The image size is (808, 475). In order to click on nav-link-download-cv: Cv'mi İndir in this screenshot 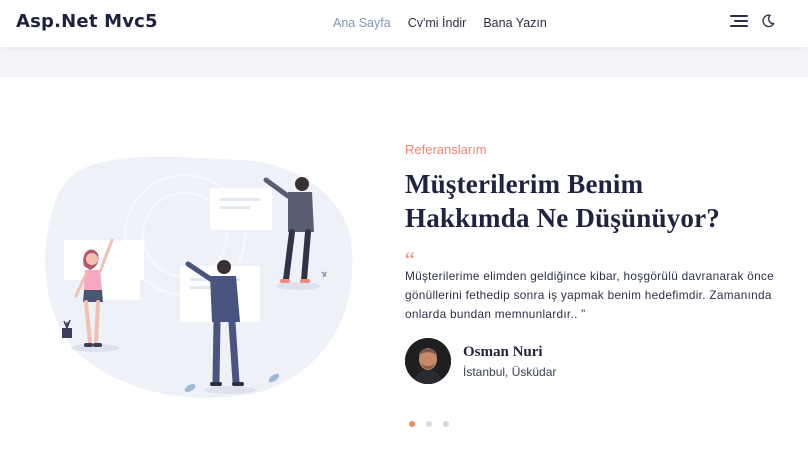, I will do `click(437, 23)`.